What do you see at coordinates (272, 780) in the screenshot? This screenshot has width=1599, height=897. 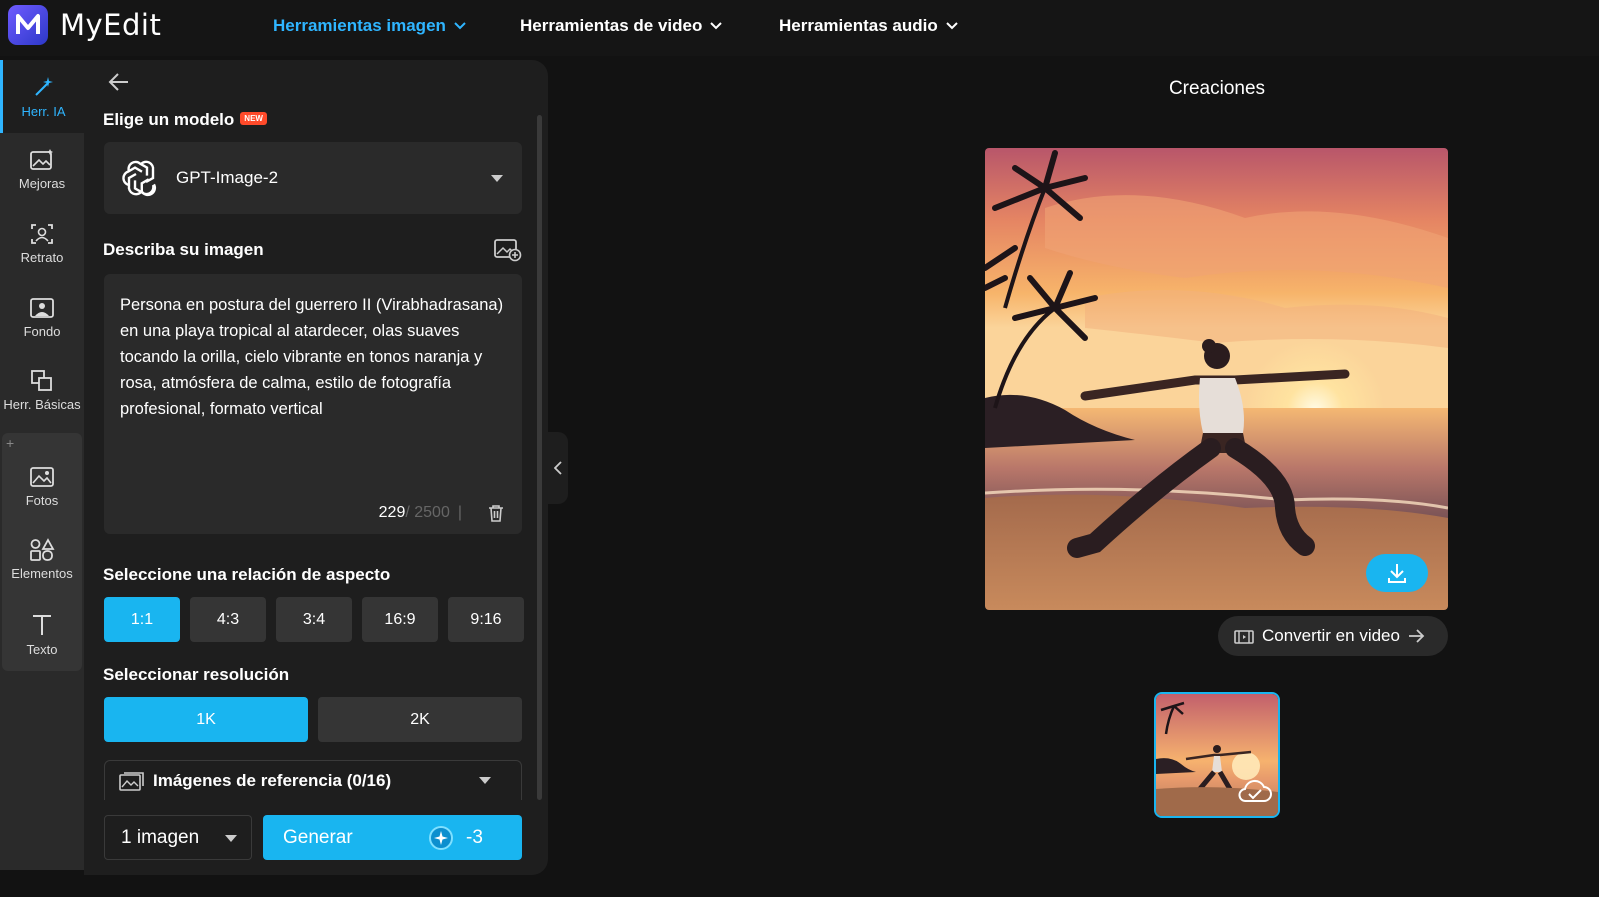 I see `reference-label: Imágenes de referencia (0/16)` at bounding box center [272, 780].